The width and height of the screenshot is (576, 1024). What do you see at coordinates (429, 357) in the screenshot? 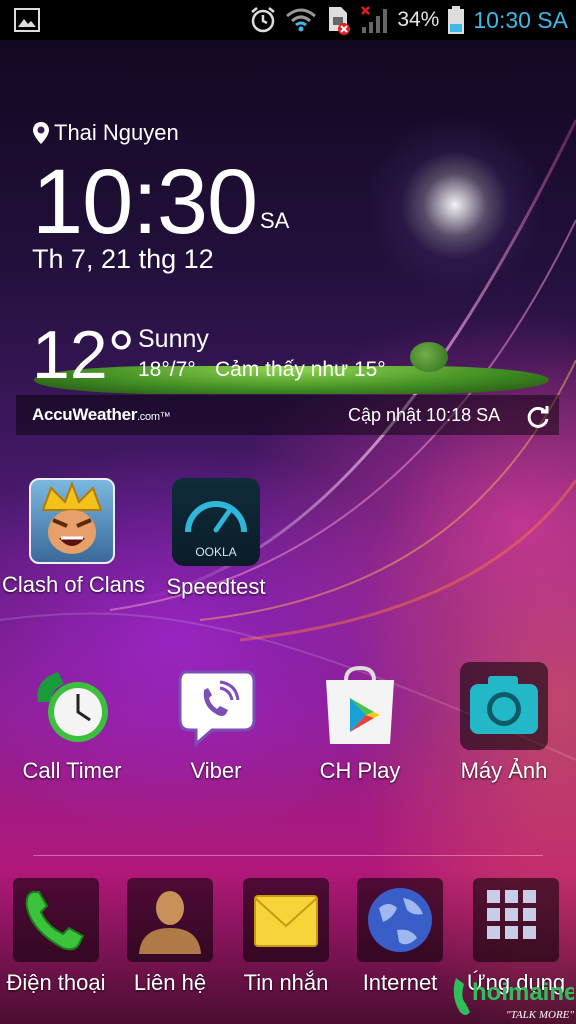
I see `tree-graphic` at bounding box center [429, 357].